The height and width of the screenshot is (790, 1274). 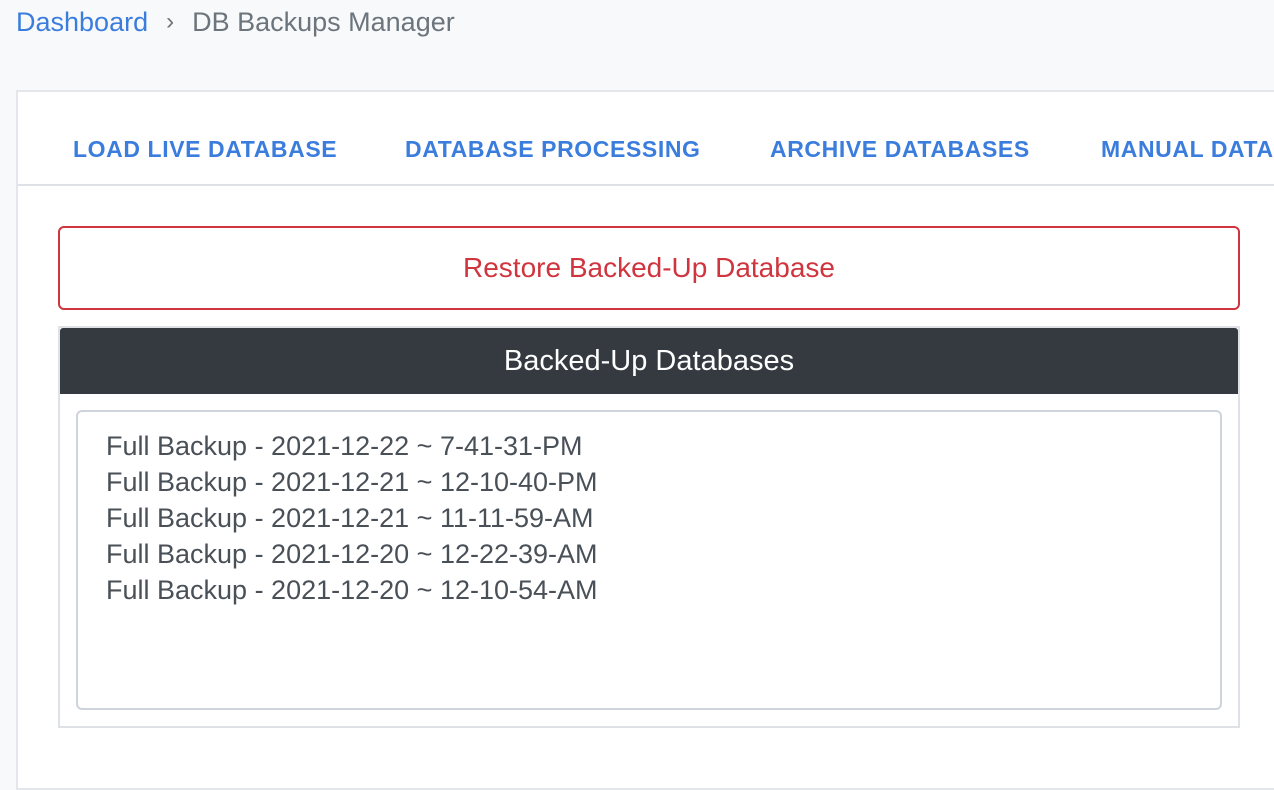 I want to click on restore-backup-button: Restore Backed-Up Database, so click(x=649, y=268).